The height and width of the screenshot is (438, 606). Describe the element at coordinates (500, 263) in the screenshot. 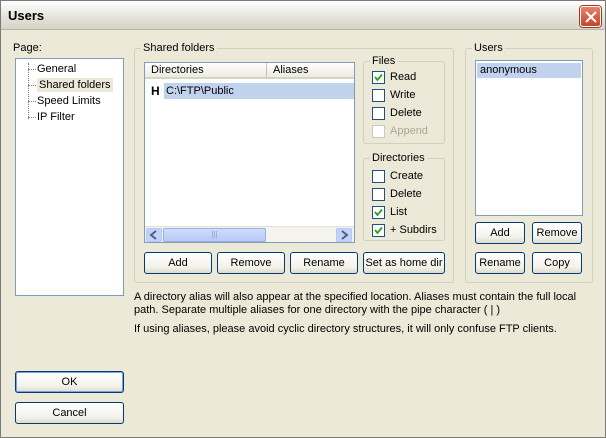

I see `rename-user-button: Rename` at that location.